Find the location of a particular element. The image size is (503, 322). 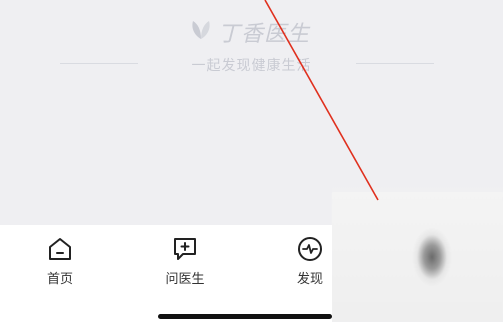

pulse-circle-icon is located at coordinates (310, 249).